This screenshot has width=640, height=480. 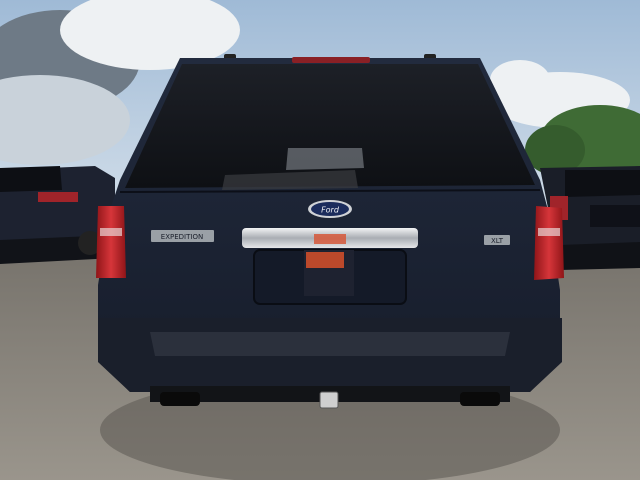 I want to click on left-rear-tire, so click(x=180, y=399).